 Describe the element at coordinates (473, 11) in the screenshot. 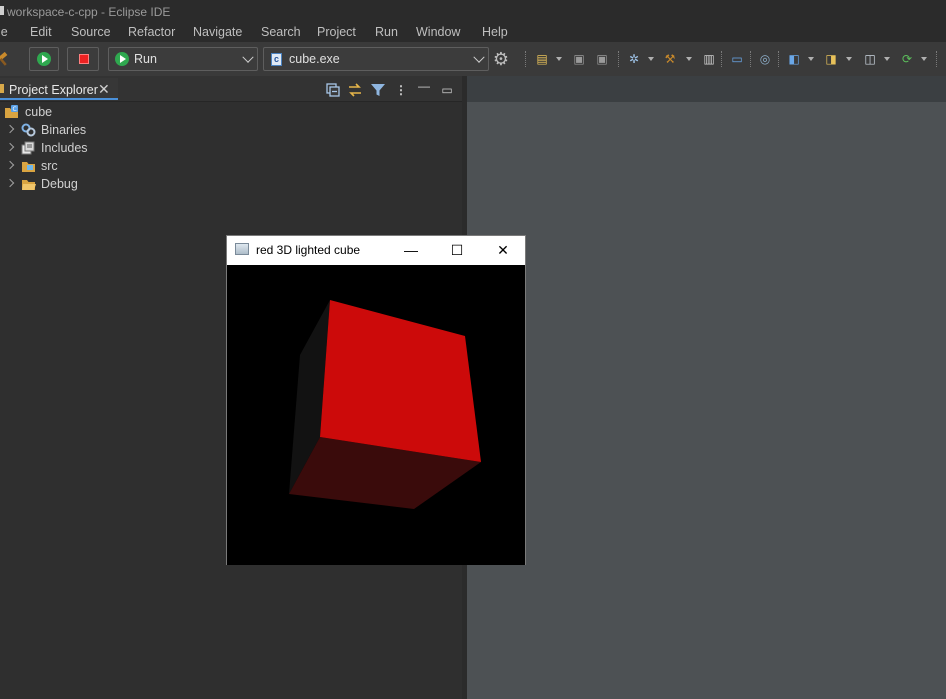

I see `title-bar: workspace-c-cpp - Eclipse IDE` at that location.